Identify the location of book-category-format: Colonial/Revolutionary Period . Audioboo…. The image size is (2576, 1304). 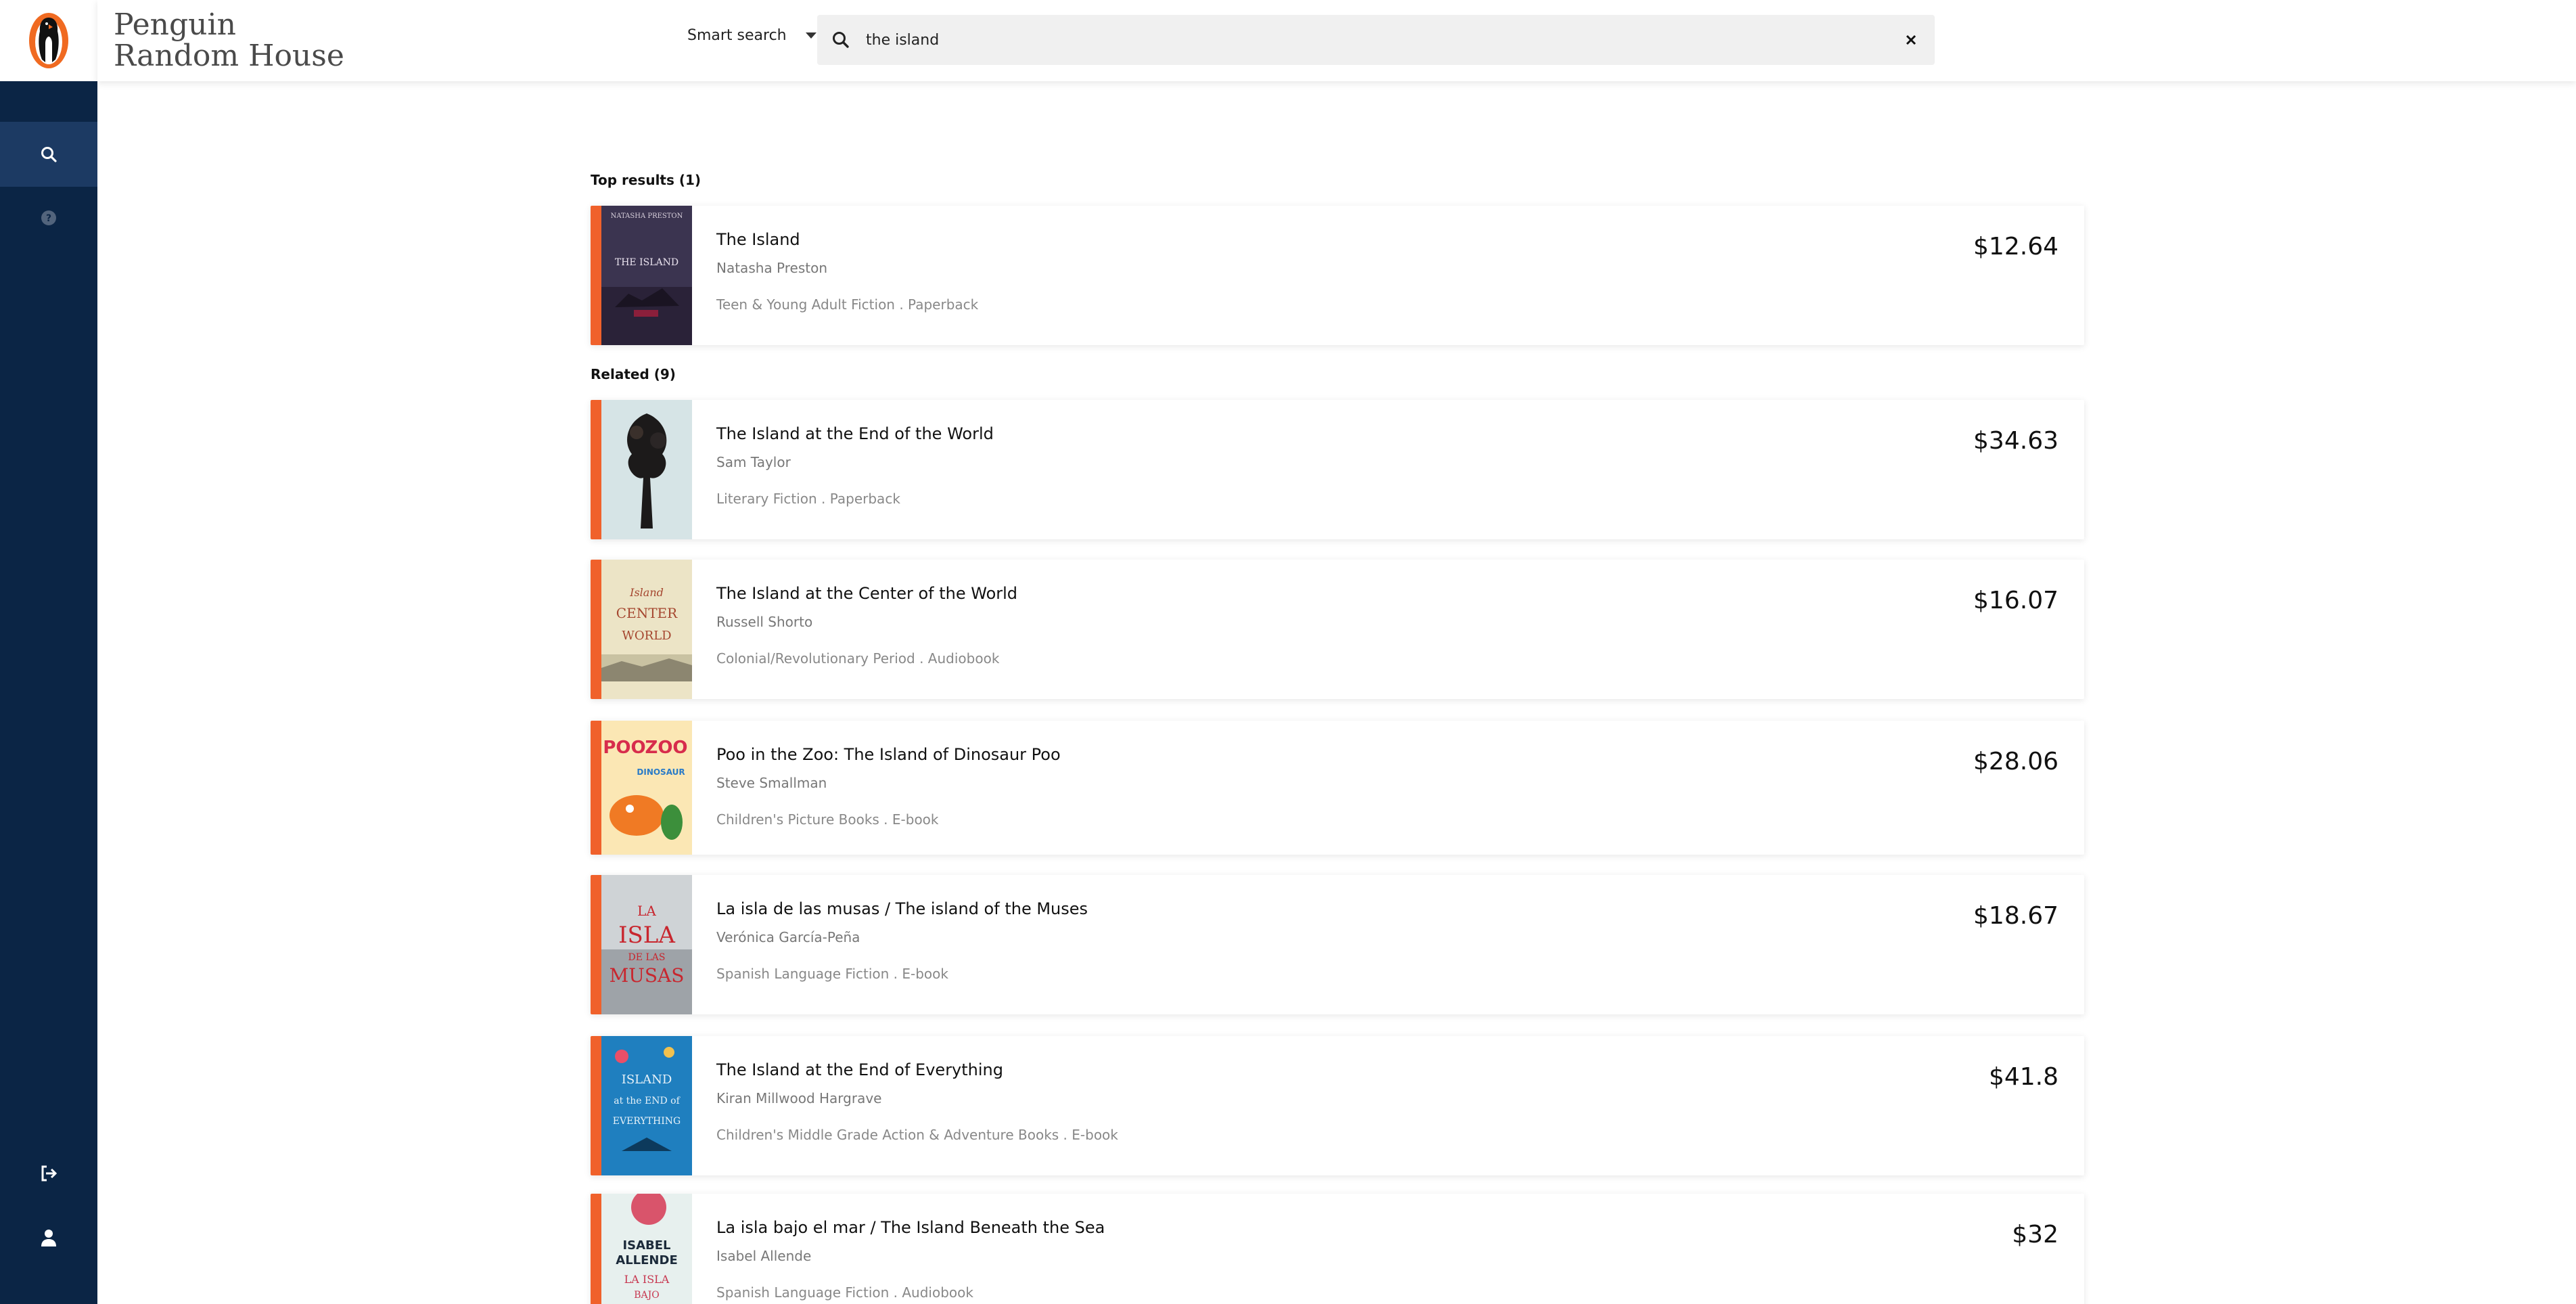
(858, 658).